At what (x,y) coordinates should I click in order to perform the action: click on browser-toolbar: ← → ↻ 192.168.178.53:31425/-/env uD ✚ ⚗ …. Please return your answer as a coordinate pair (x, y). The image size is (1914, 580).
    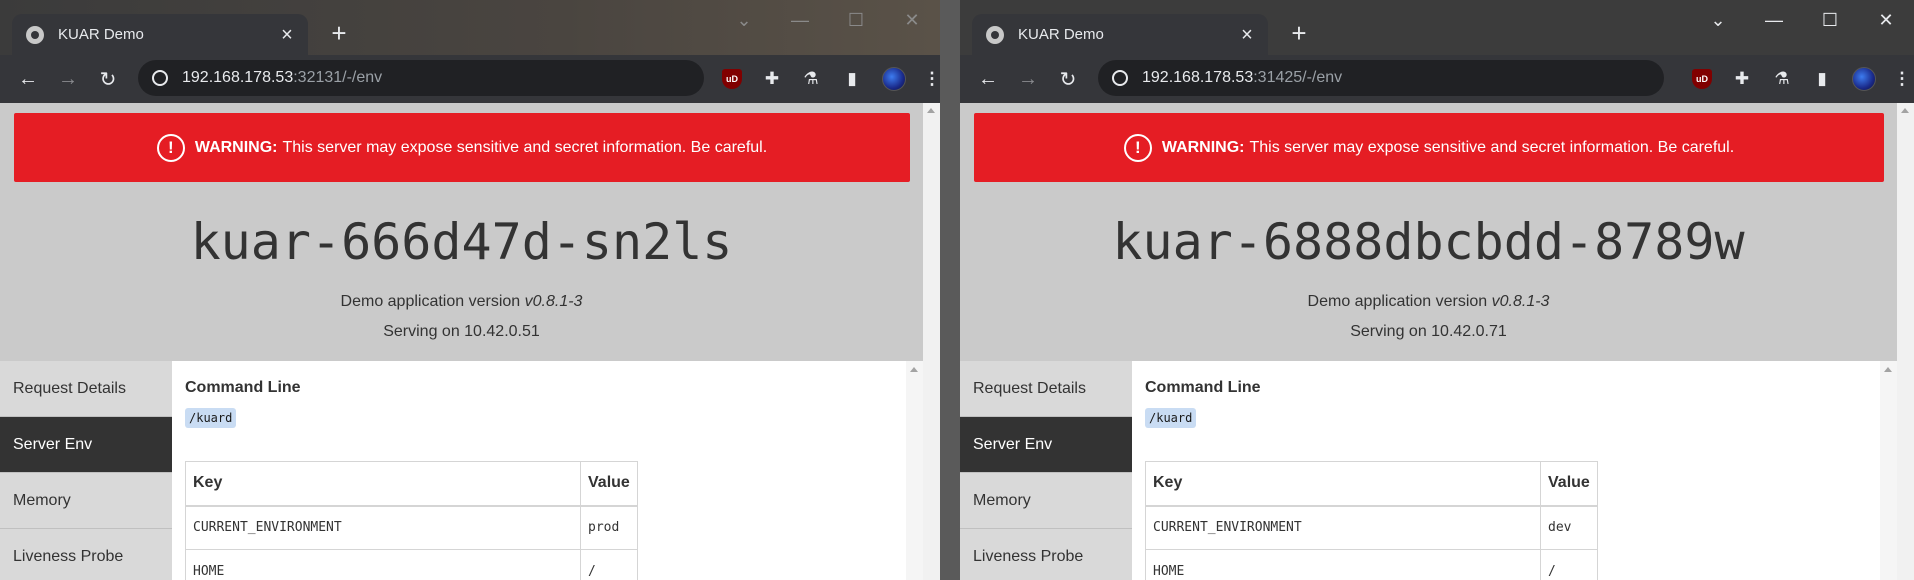
    Looking at the image, I should click on (1437, 79).